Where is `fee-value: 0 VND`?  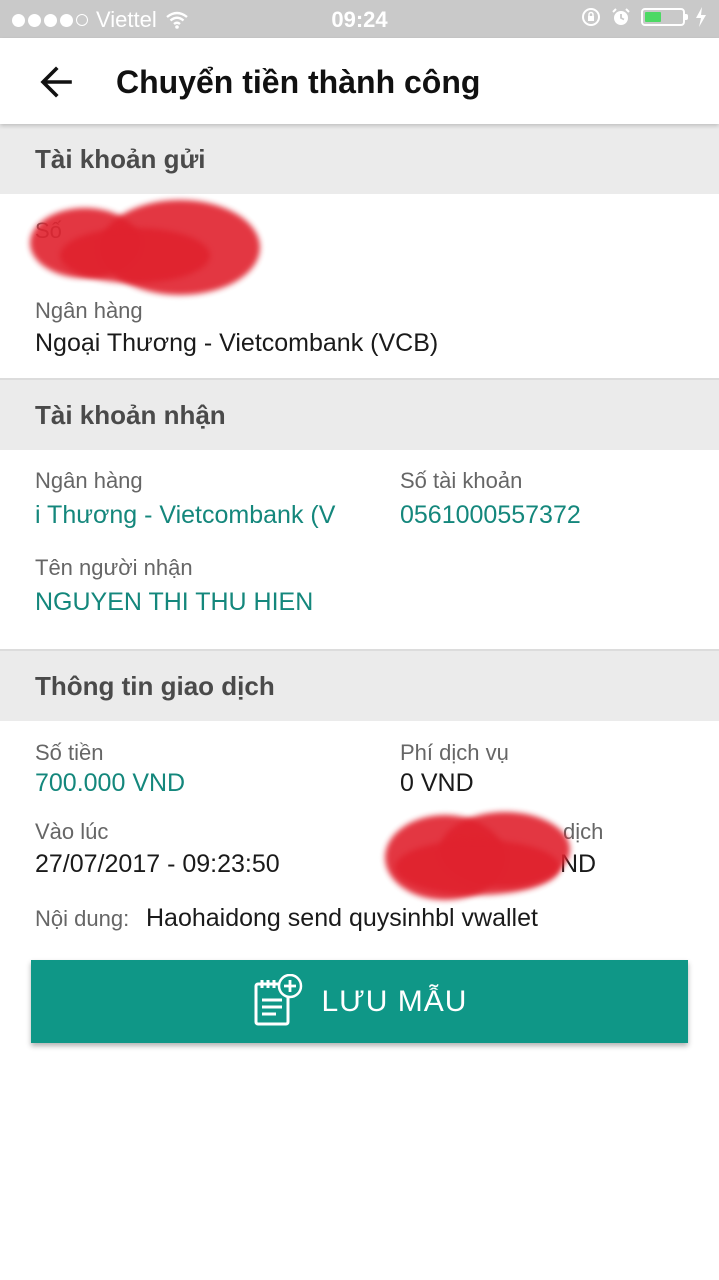 fee-value: 0 VND is located at coordinates (437, 783).